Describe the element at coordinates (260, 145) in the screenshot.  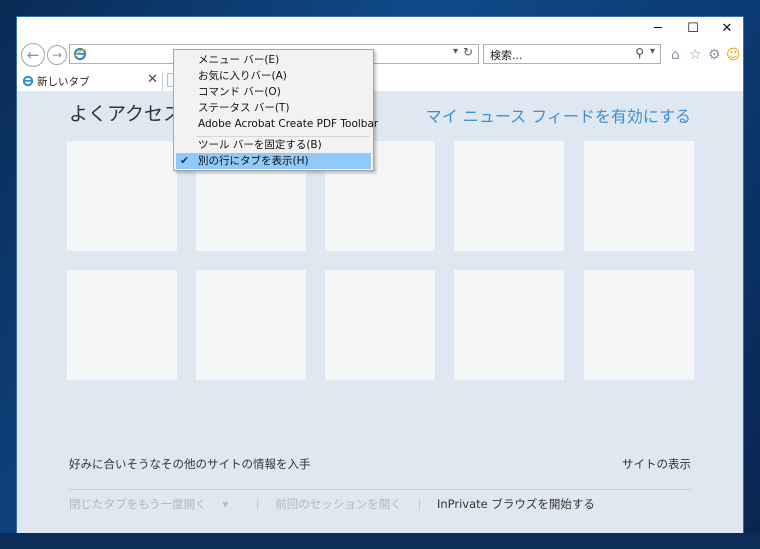
I see `menu-item-lock-toolbars: ツール バーを固定する(B)` at that location.